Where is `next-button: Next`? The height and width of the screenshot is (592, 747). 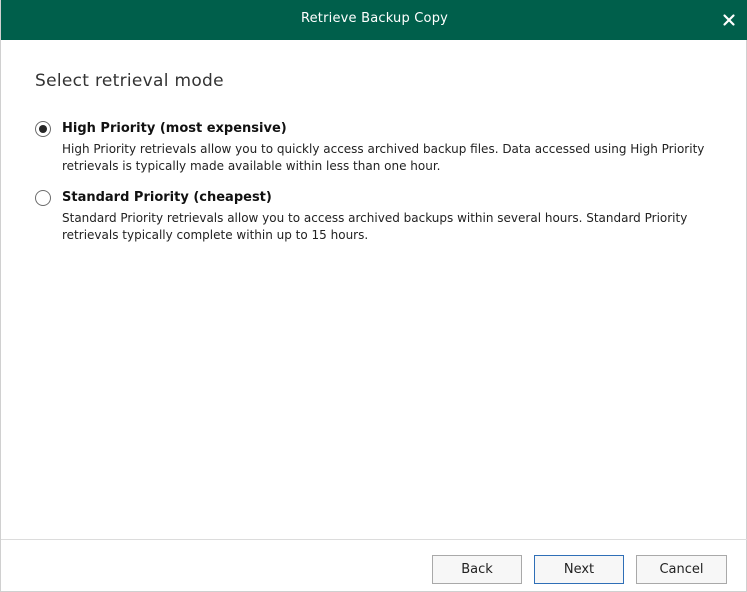 next-button: Next is located at coordinates (579, 569).